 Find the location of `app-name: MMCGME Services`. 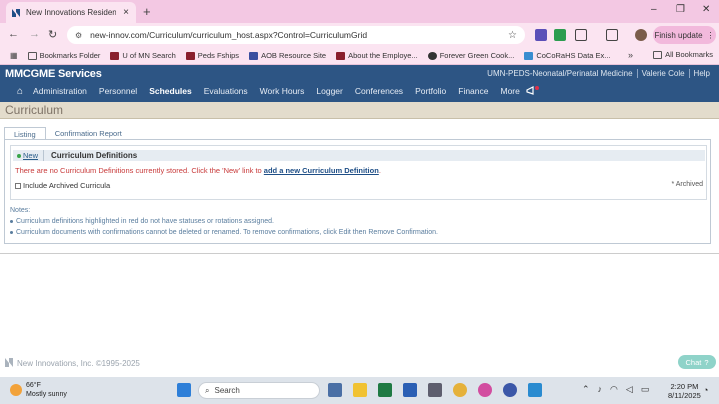

app-name: MMCGME Services is located at coordinates (53, 74).